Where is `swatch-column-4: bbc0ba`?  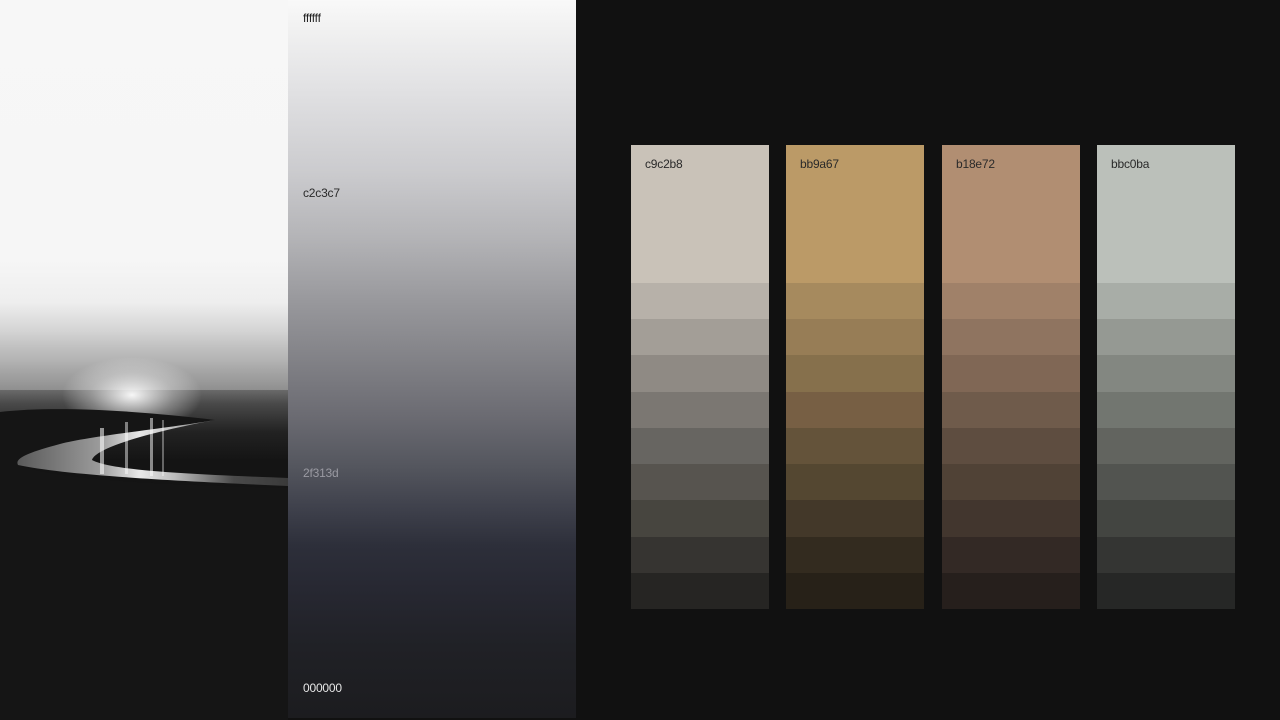 swatch-column-4: bbc0ba is located at coordinates (1166, 377).